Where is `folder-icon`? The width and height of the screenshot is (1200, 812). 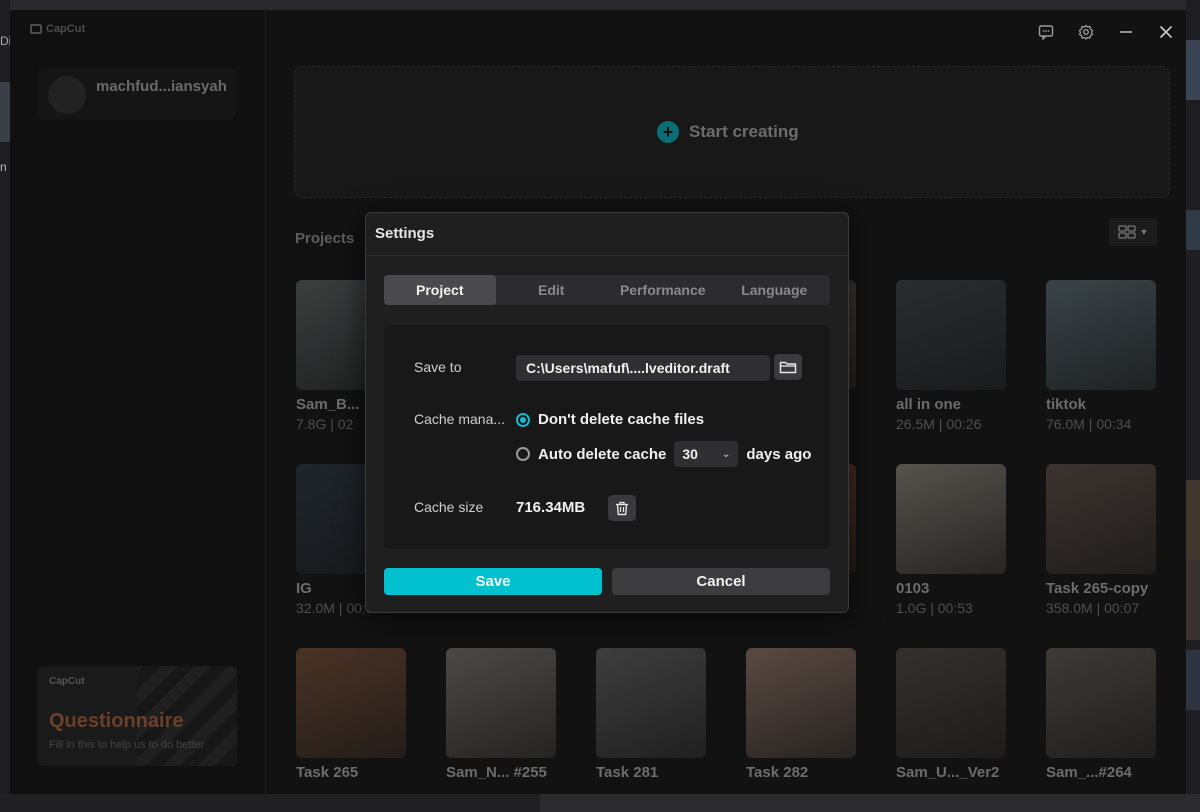
folder-icon is located at coordinates (788, 367).